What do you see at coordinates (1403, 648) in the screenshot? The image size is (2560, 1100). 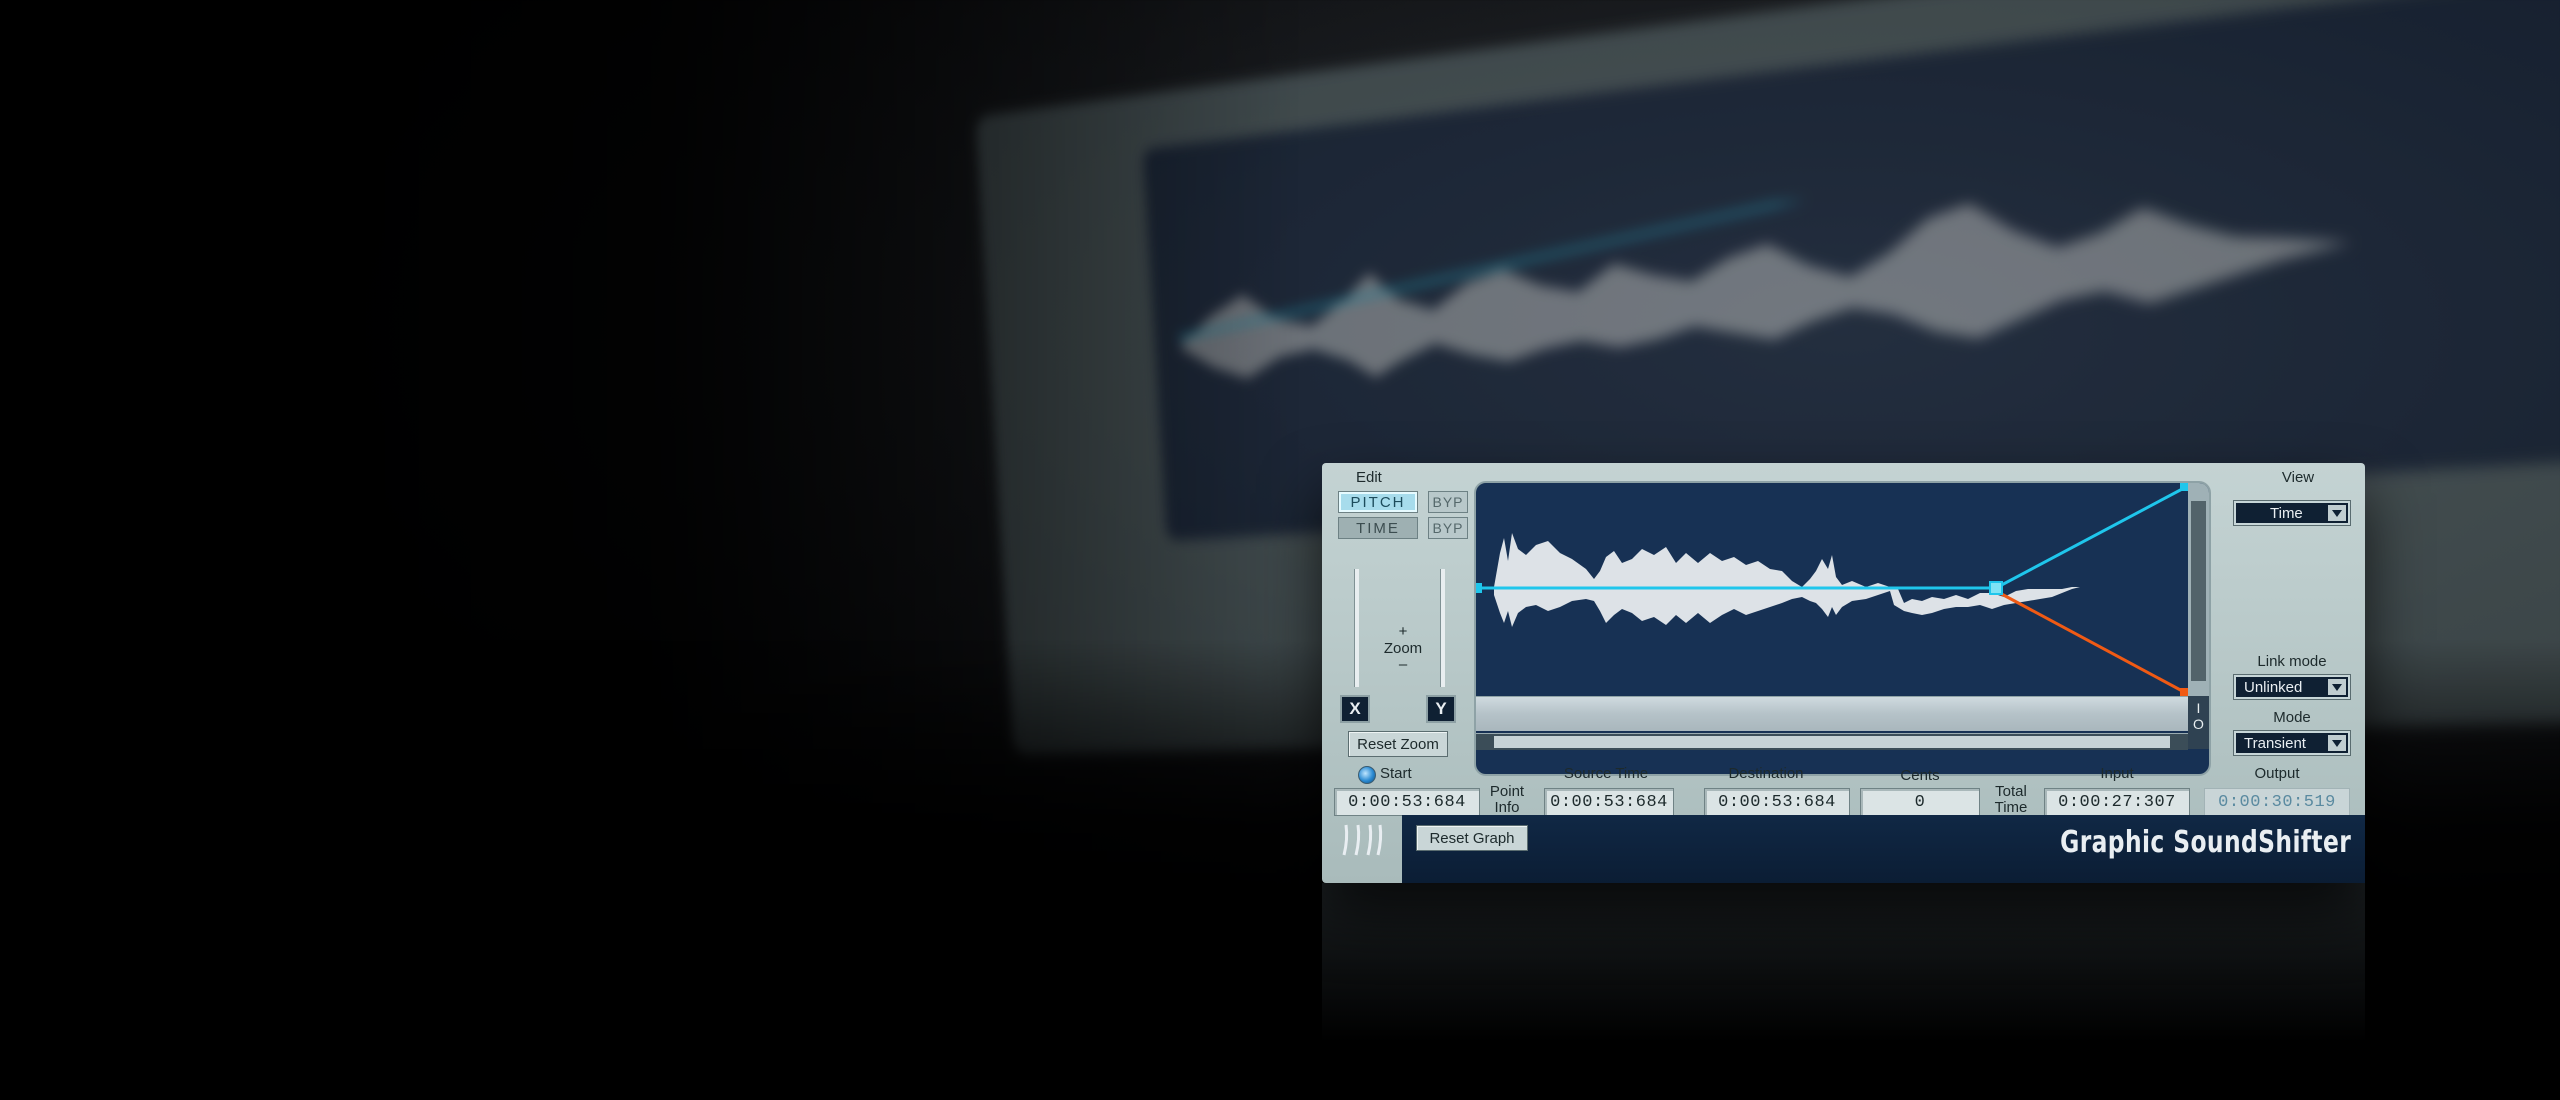 I see `zoom-label: Zoom` at bounding box center [1403, 648].